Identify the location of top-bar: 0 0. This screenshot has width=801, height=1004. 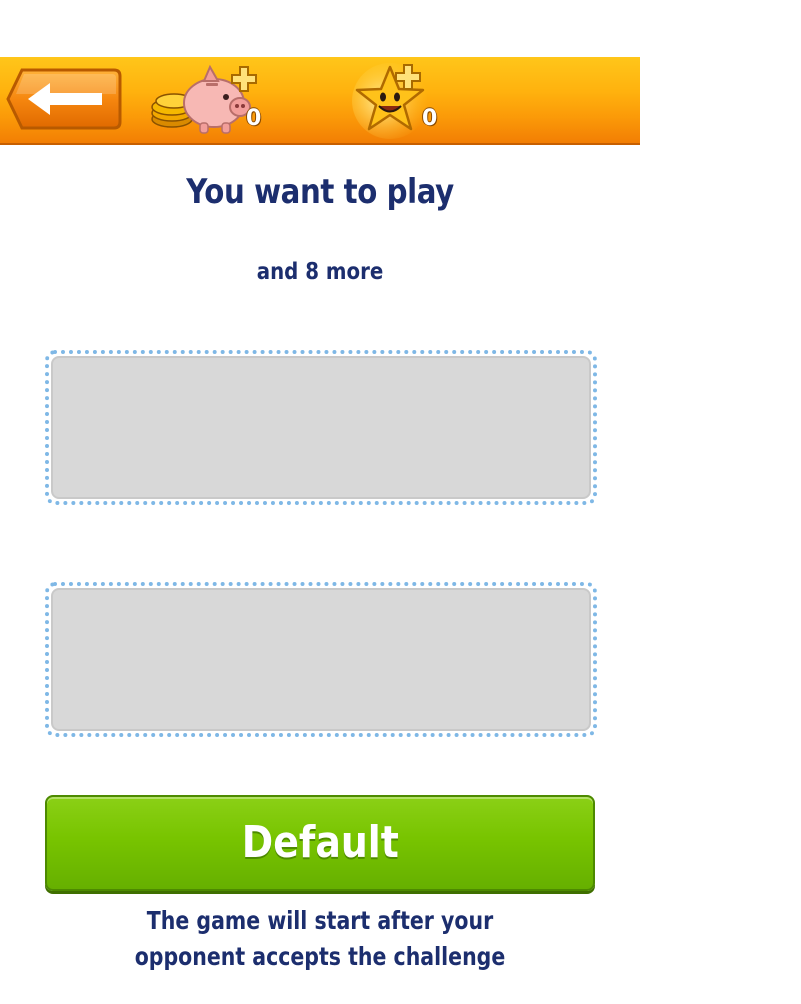
(320, 101).